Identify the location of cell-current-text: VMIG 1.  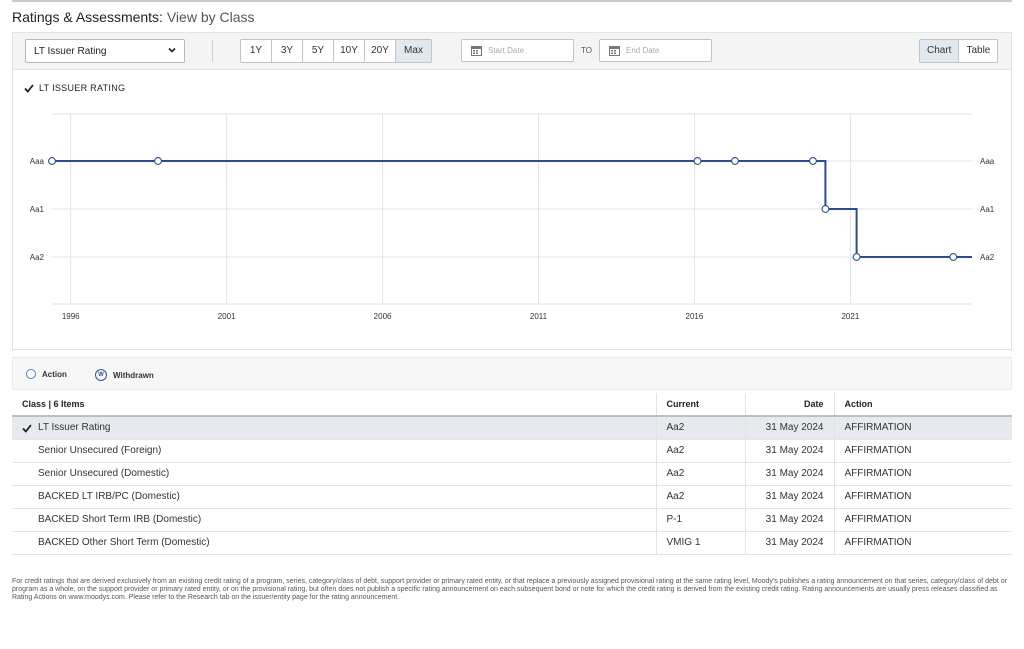
(683, 542).